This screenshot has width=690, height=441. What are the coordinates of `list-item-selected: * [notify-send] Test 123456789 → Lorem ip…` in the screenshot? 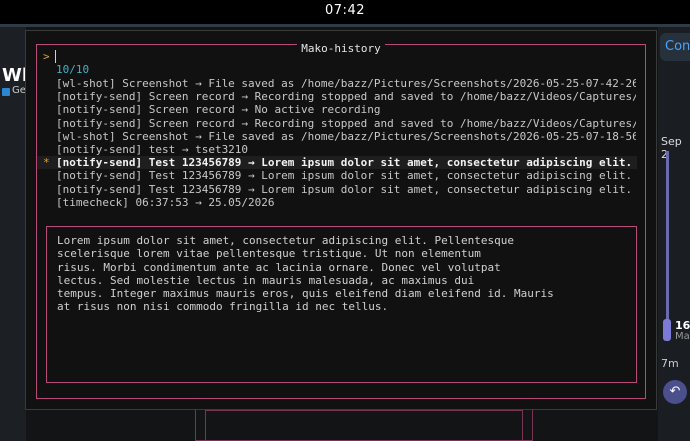 It's located at (337, 163).